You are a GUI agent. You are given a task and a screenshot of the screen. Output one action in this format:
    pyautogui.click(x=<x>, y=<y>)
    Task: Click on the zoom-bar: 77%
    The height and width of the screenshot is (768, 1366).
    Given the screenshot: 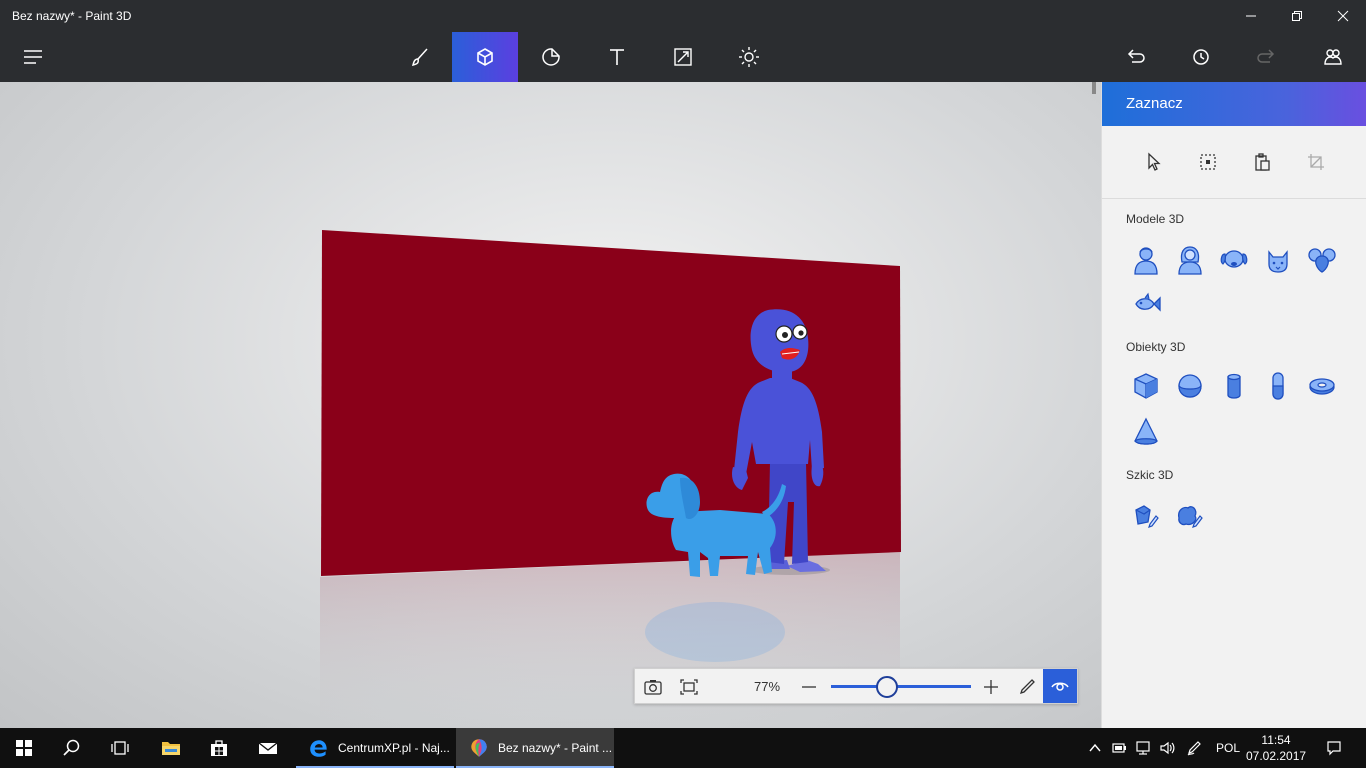 What is the action you would take?
    pyautogui.click(x=856, y=686)
    